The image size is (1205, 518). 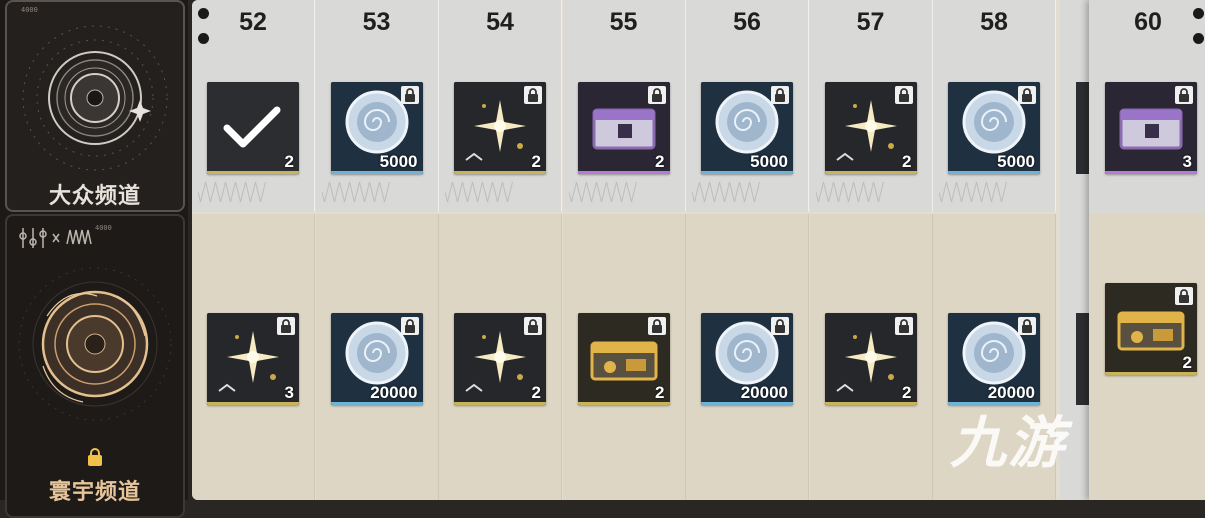 I want to click on level-number: 60, so click(x=1148, y=22).